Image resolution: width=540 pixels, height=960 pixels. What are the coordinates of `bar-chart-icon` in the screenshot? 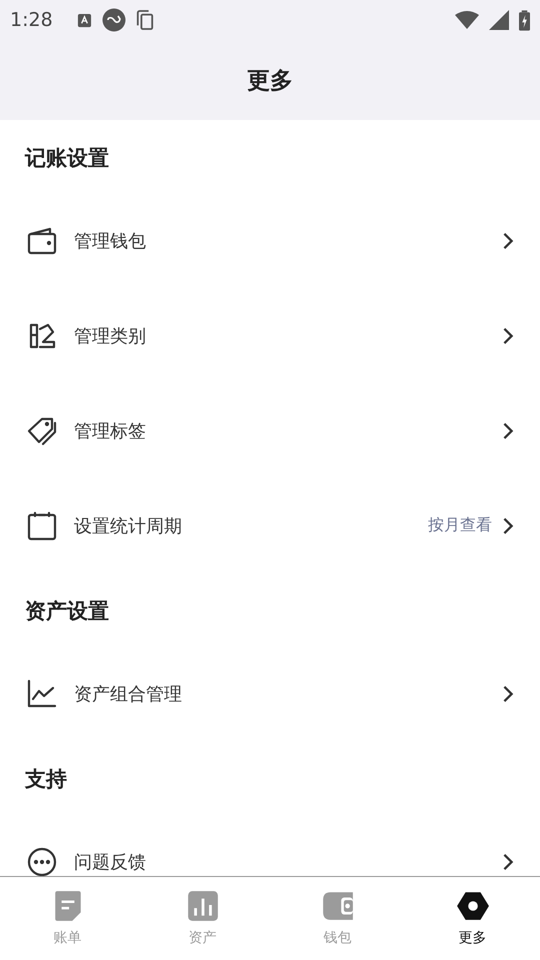 It's located at (203, 906).